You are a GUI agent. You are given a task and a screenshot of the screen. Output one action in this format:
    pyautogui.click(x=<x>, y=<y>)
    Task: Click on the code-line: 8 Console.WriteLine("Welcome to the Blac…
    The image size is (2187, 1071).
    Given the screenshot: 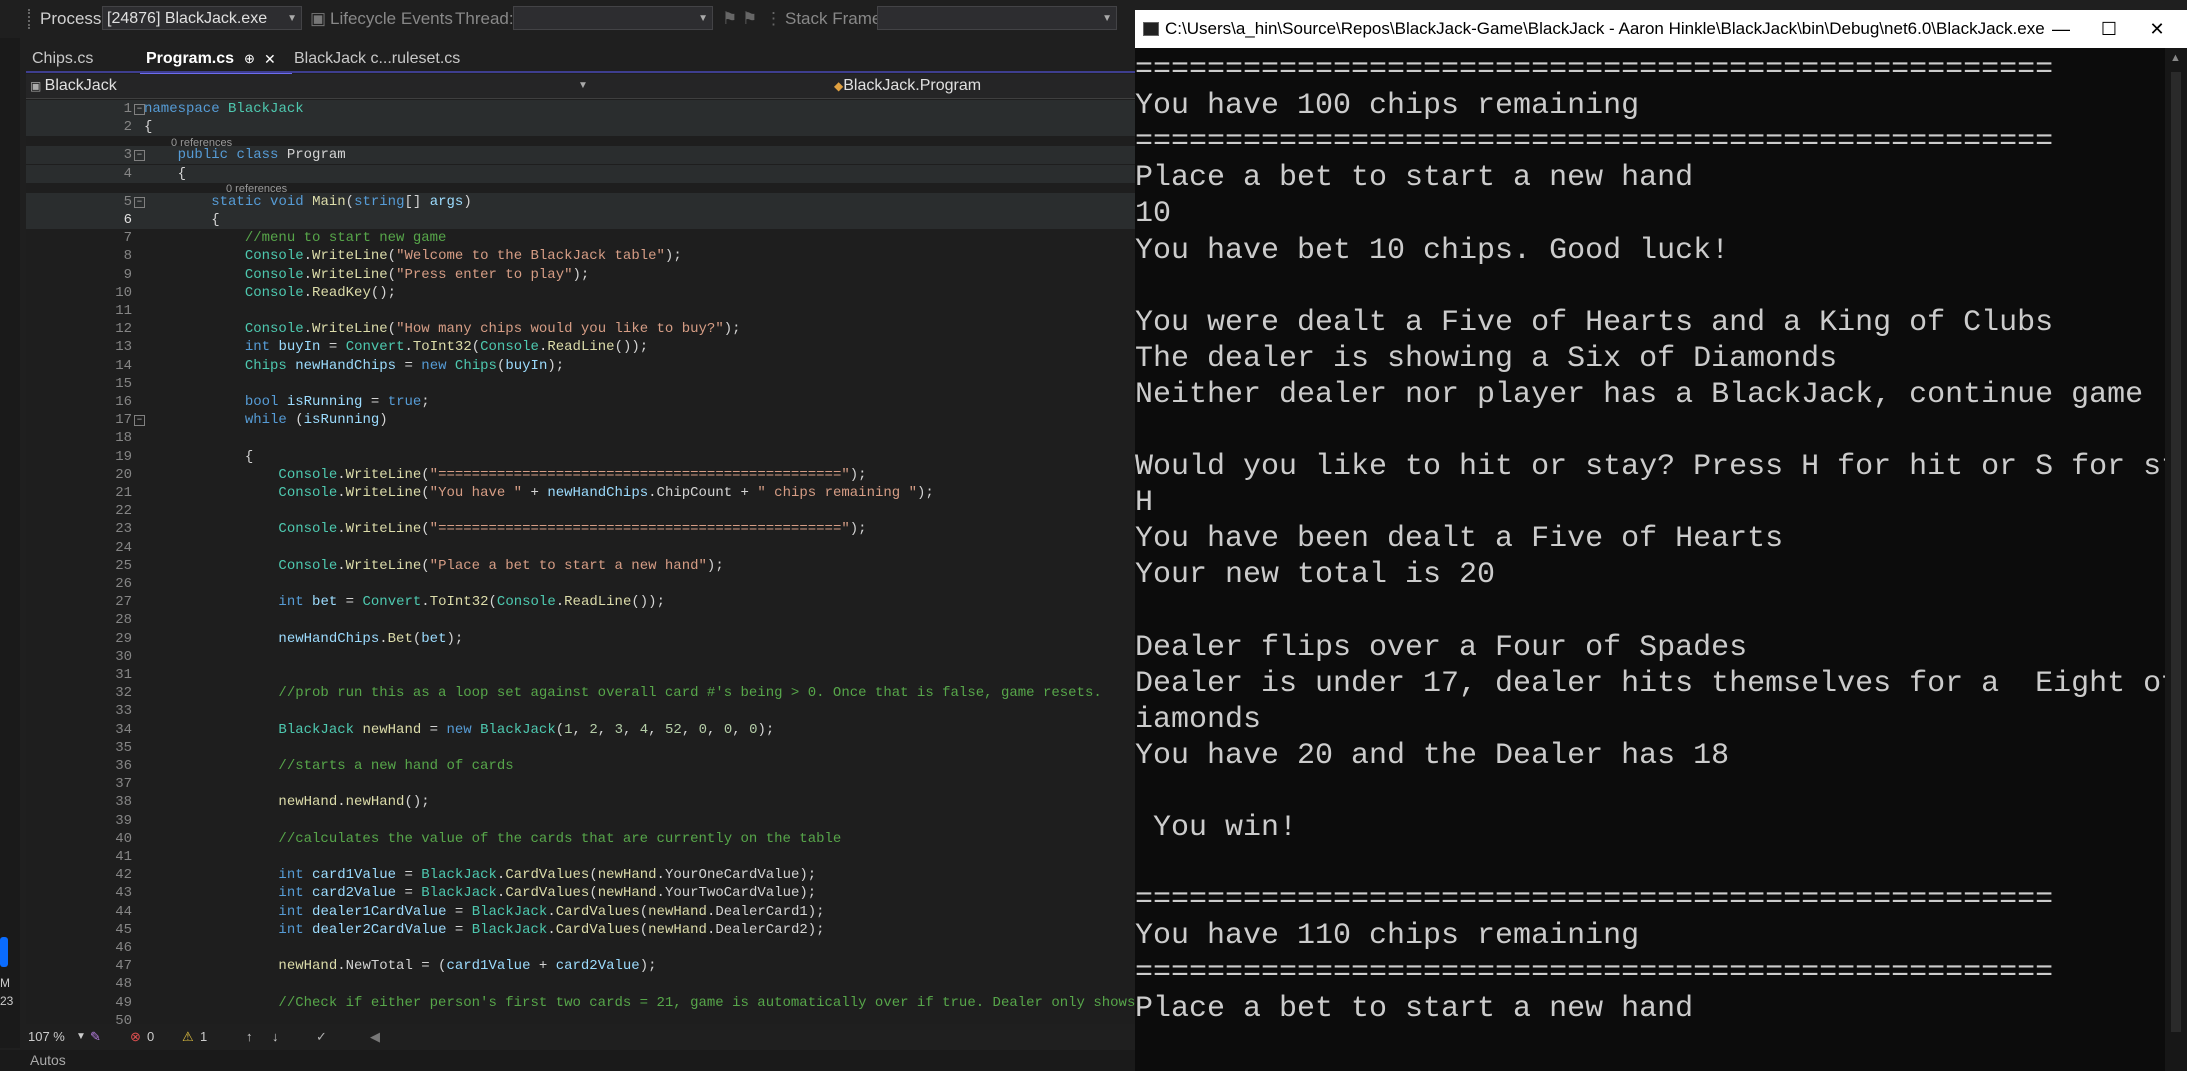 What is the action you would take?
    pyautogui.click(x=580, y=256)
    